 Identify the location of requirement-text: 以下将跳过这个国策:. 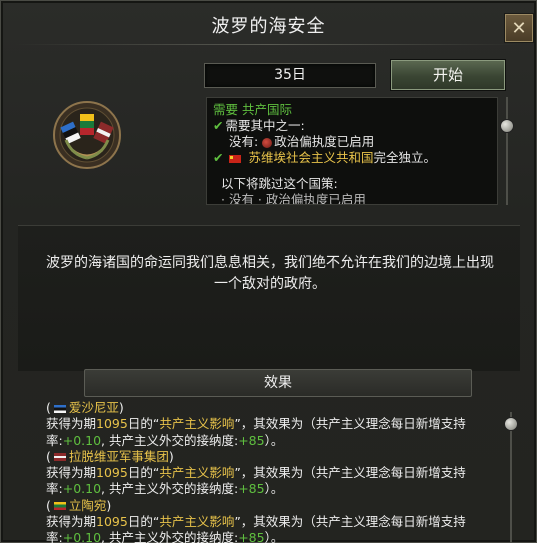
(279, 183).